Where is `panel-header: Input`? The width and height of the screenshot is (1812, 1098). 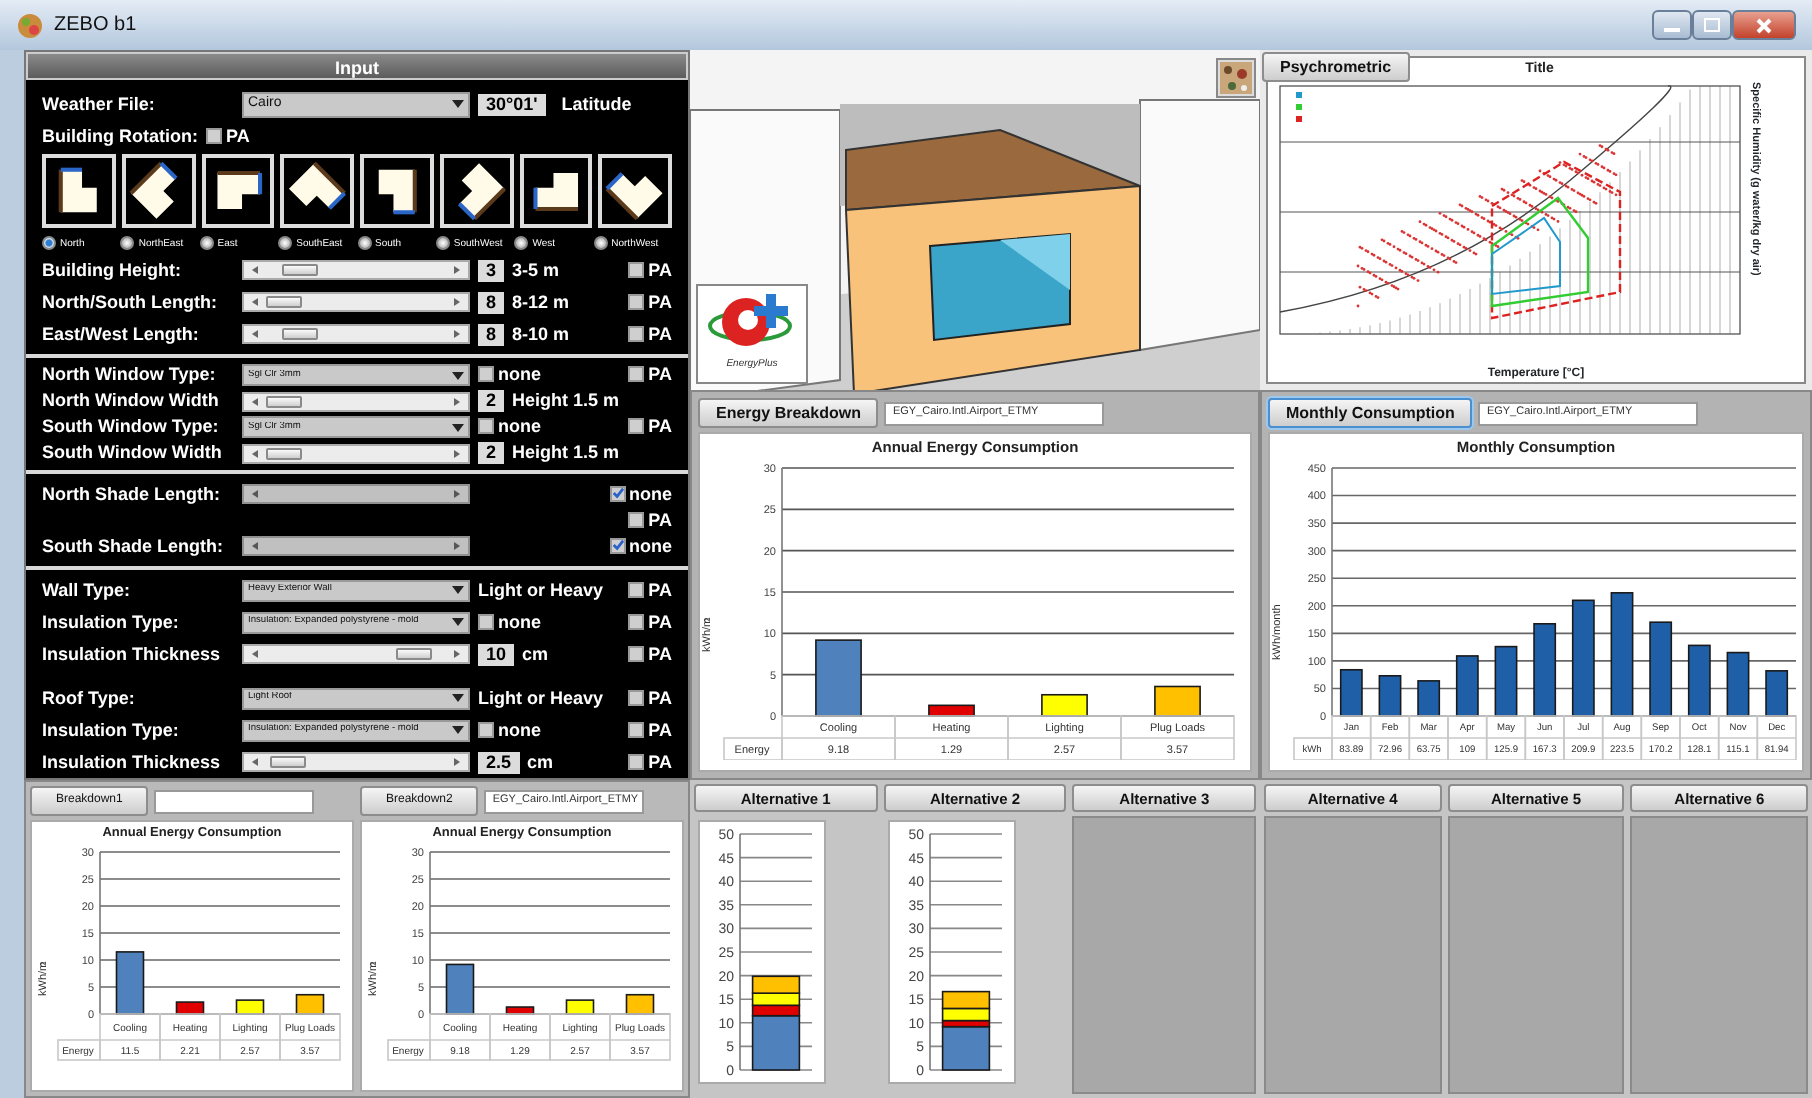
panel-header: Input is located at coordinates (357, 66).